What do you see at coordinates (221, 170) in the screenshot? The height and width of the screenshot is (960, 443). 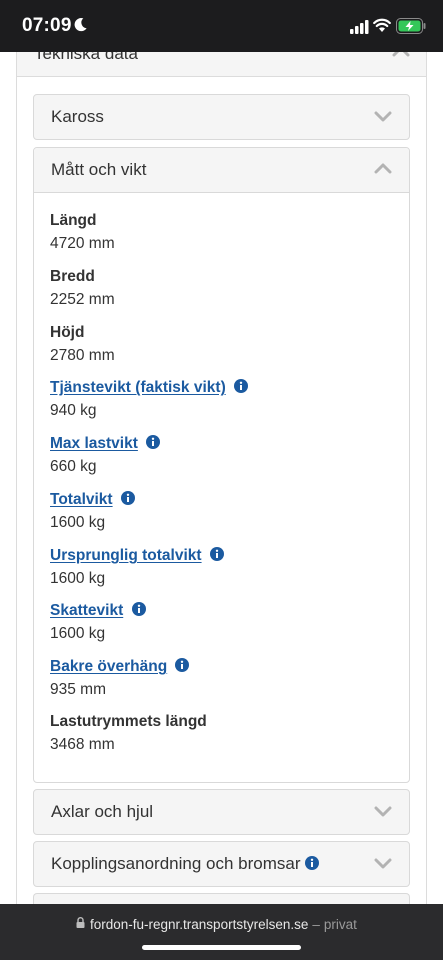 I see `accordion-header: Mått och vikt` at bounding box center [221, 170].